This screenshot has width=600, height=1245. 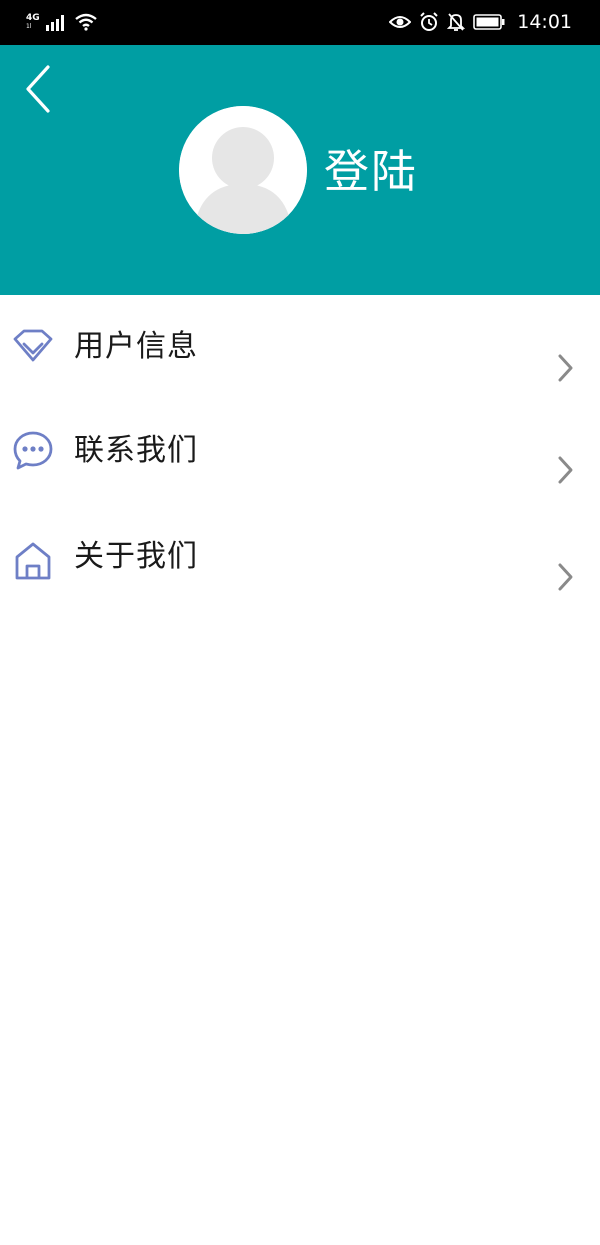 I want to click on eye-comfort-icon, so click(x=400, y=22).